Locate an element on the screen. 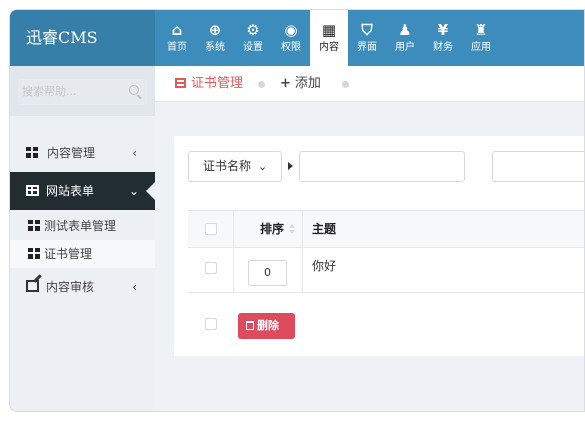  app-logo: 迅睿CMS is located at coordinates (82, 38).